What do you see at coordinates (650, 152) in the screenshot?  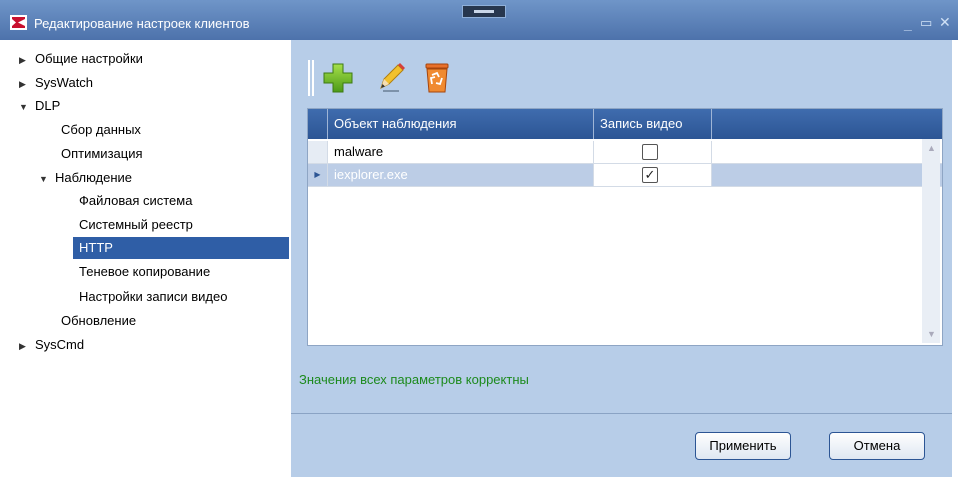 I see `record-video-checkbox` at bounding box center [650, 152].